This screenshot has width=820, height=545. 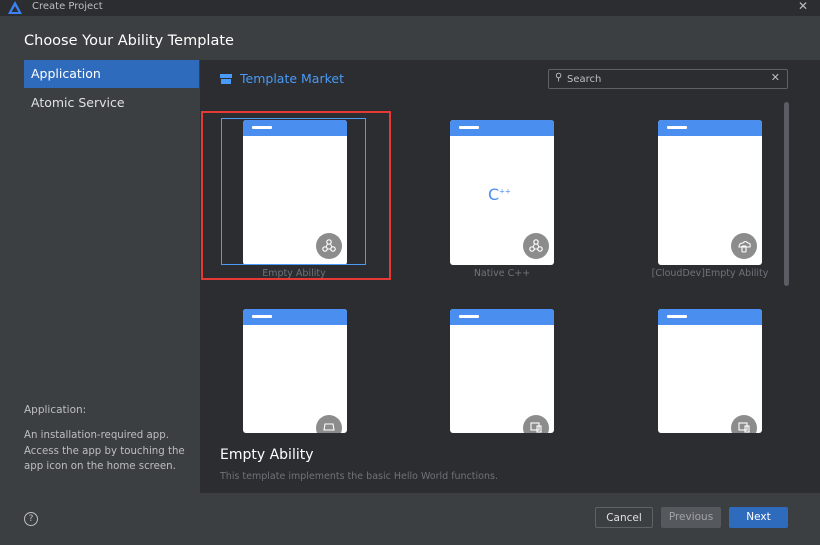 I want to click on generic-icon, so click(x=329, y=424).